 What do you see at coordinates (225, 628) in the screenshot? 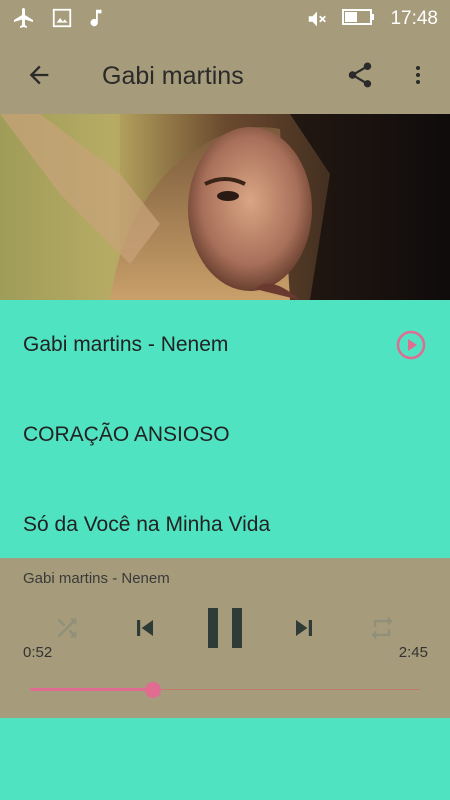
I see `pause-icon` at bounding box center [225, 628].